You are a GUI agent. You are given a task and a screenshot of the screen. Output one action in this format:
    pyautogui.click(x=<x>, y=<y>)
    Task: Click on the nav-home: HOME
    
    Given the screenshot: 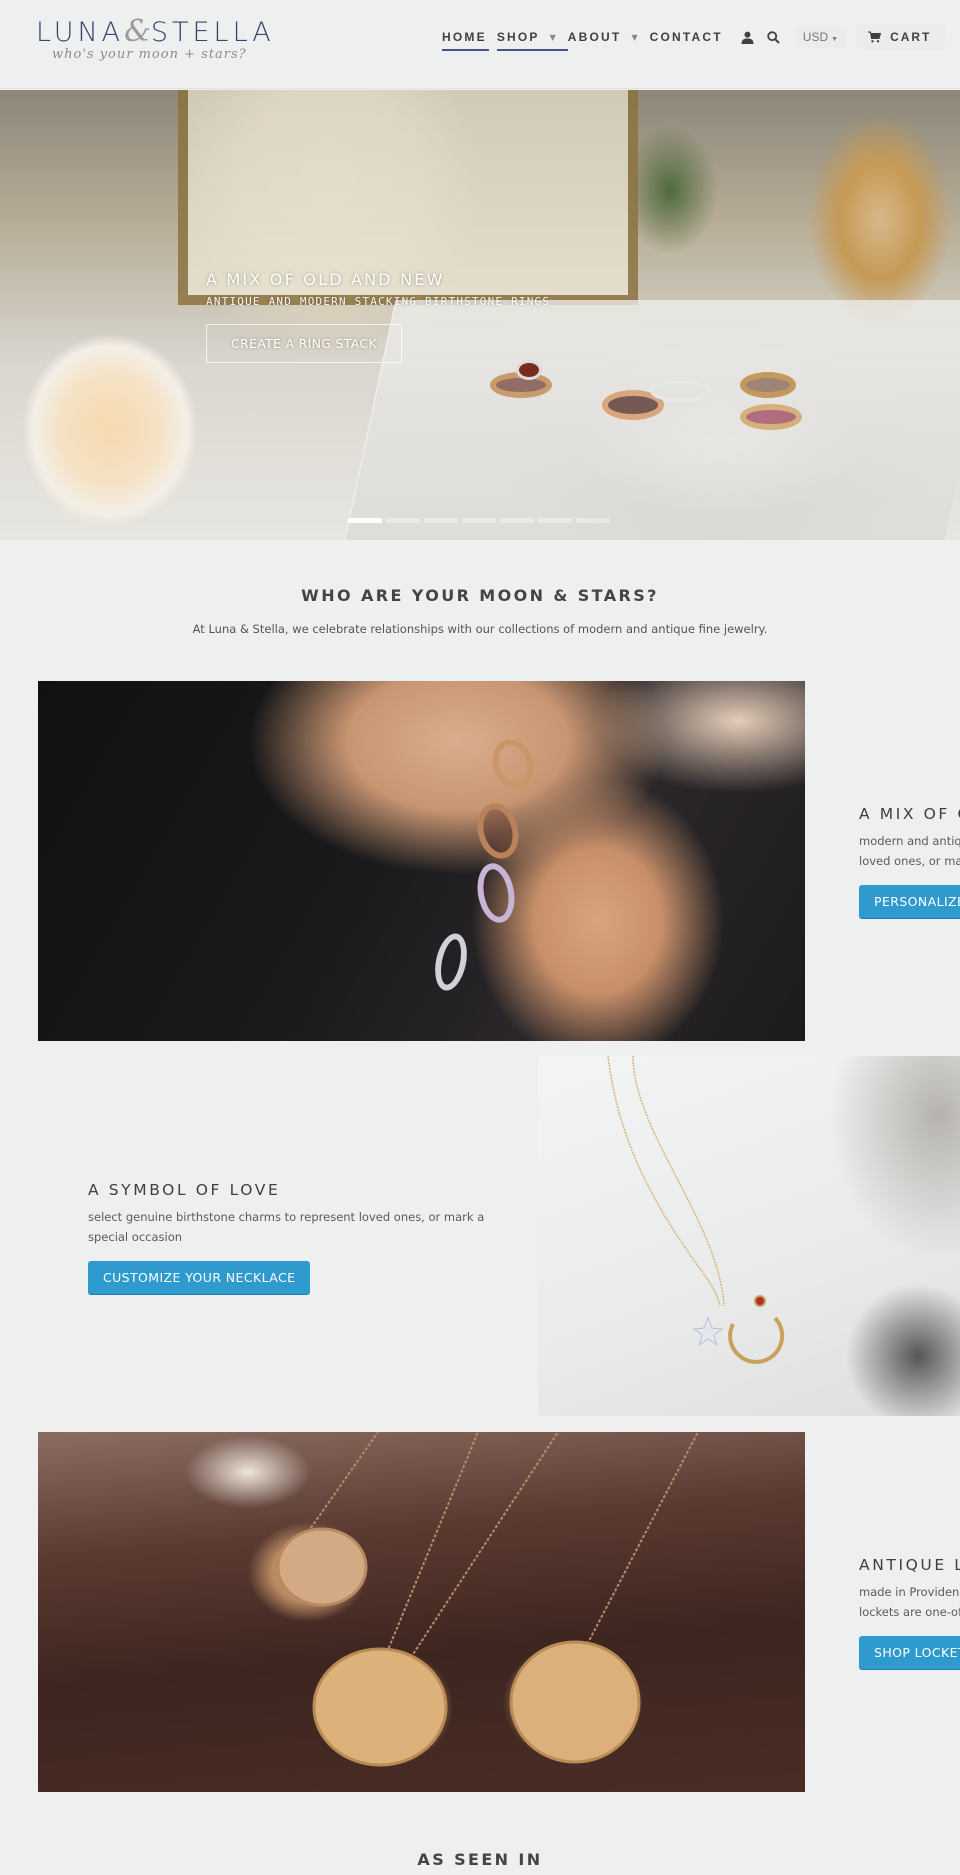 What is the action you would take?
    pyautogui.click(x=465, y=40)
    